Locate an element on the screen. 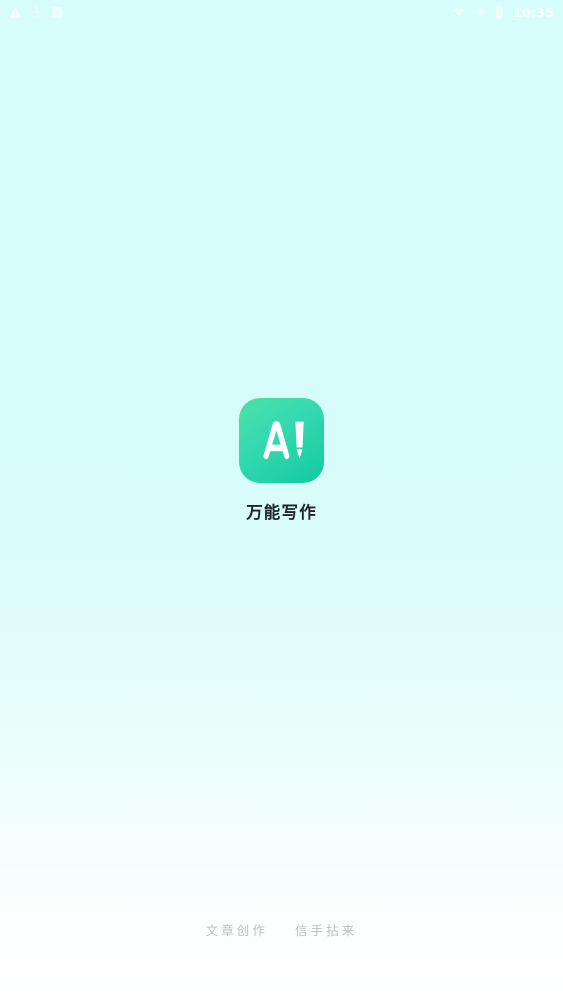 Image resolution: width=563 pixels, height=1000 pixels. signal-dot-icon is located at coordinates (480, 12).